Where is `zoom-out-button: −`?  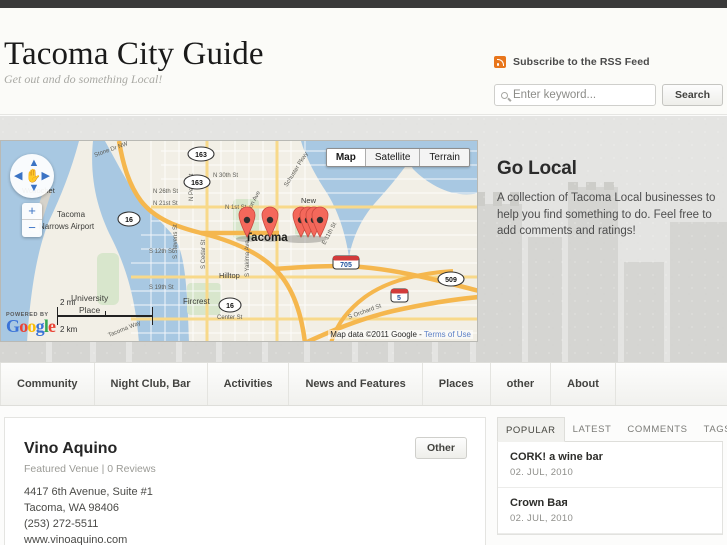 zoom-out-button: − is located at coordinates (32, 228).